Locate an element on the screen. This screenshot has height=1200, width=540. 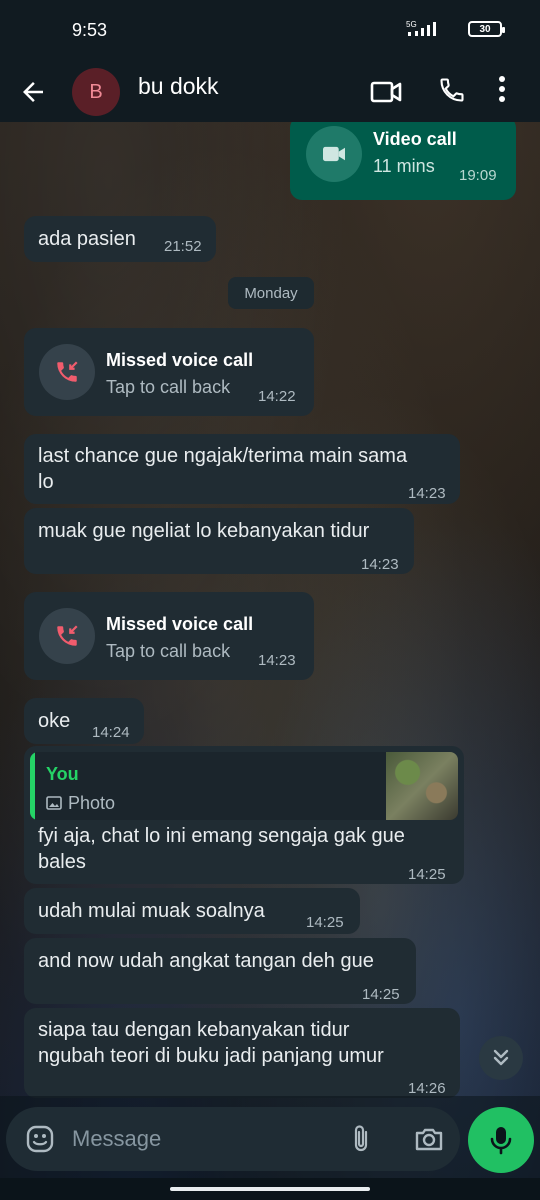
quote-type: Photo is located at coordinates (80, 803).